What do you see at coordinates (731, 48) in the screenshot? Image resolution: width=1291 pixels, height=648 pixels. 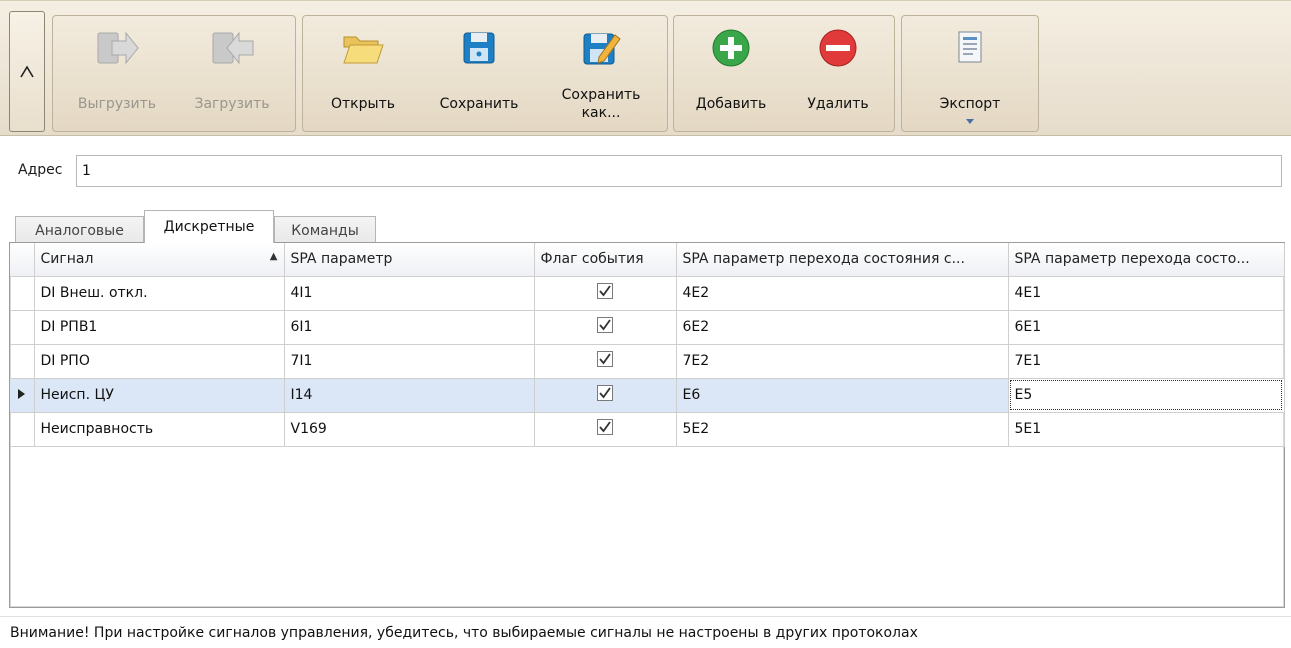 I see `add-green-icon` at bounding box center [731, 48].